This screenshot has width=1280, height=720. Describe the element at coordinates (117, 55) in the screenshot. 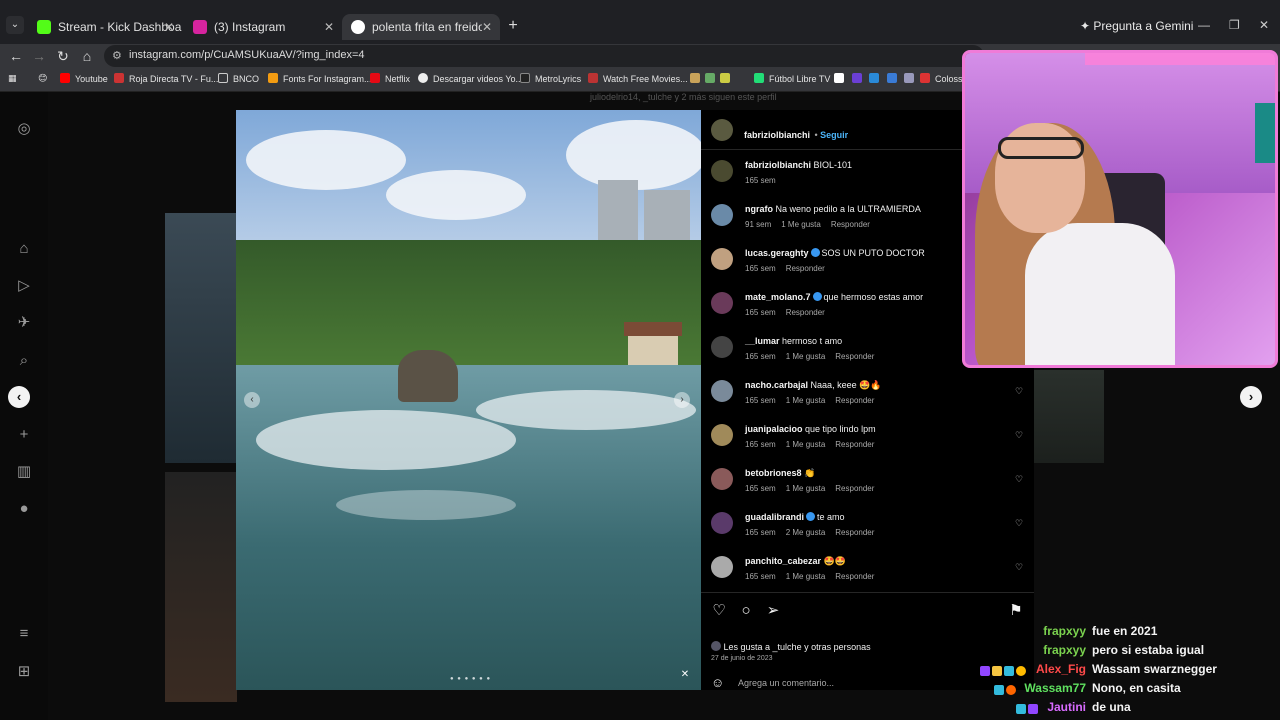

I see `site-info-icon: ⚙` at that location.